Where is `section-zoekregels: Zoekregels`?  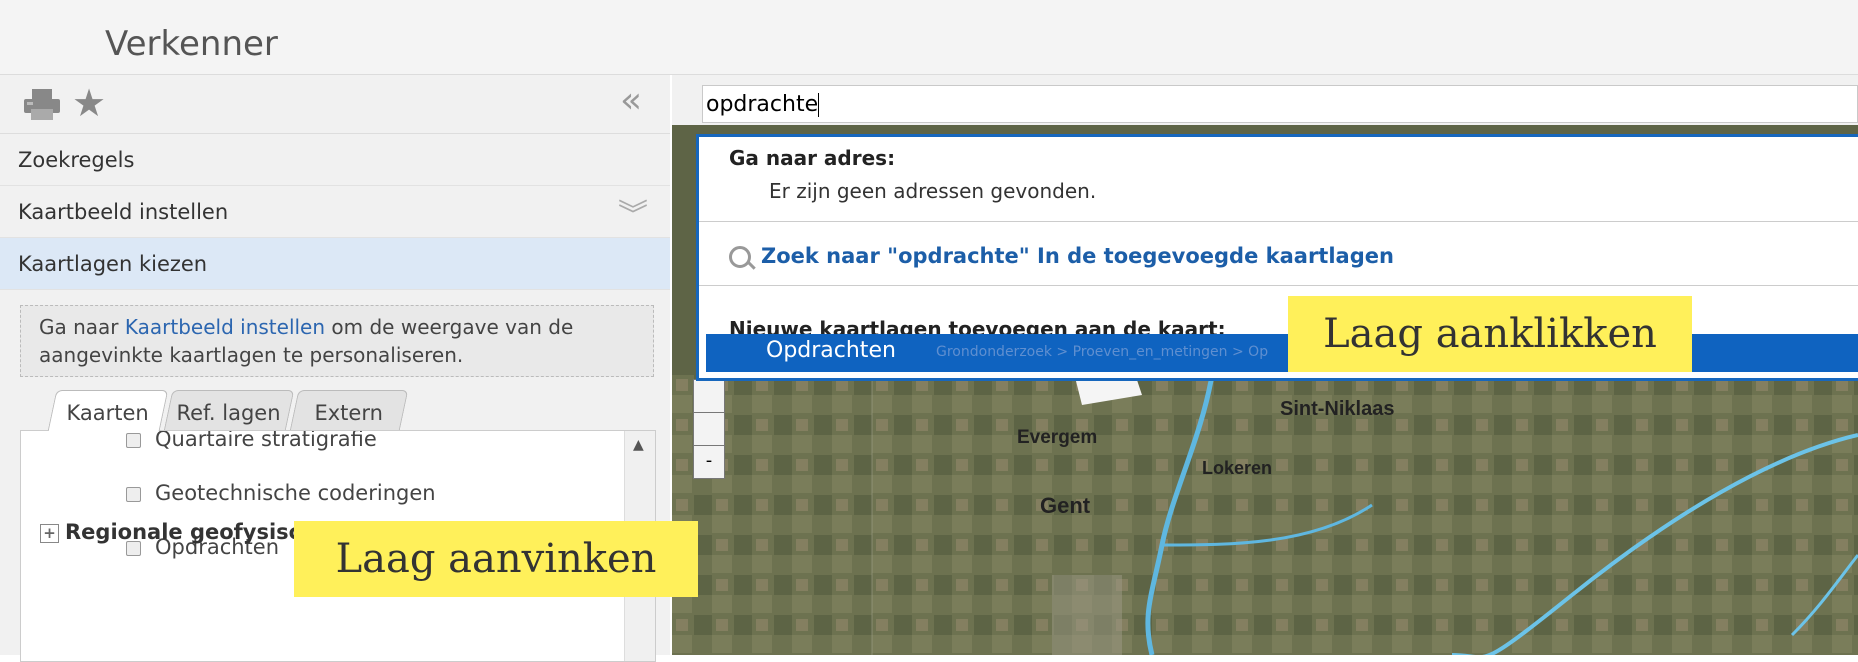 section-zoekregels: Zoekregels is located at coordinates (335, 160).